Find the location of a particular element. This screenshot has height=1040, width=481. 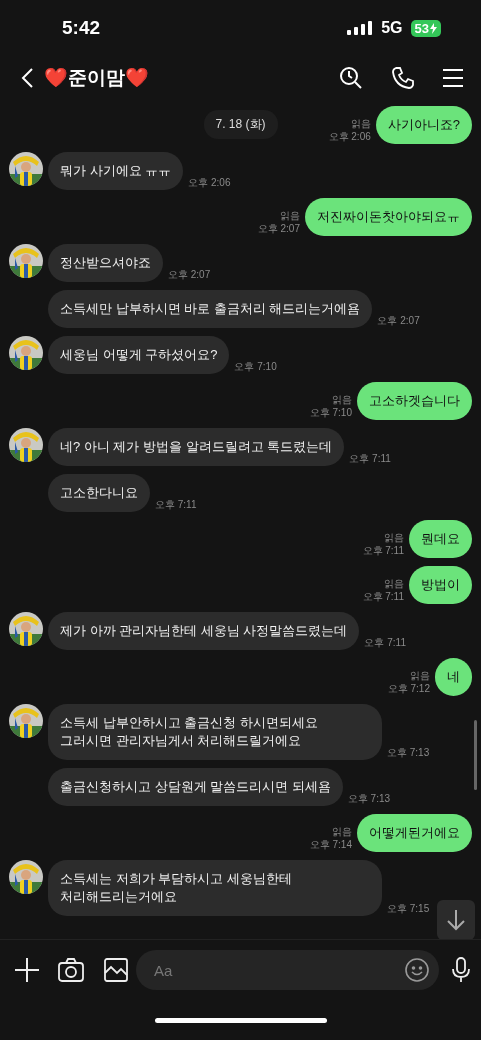

network-label: 5G is located at coordinates (392, 28).